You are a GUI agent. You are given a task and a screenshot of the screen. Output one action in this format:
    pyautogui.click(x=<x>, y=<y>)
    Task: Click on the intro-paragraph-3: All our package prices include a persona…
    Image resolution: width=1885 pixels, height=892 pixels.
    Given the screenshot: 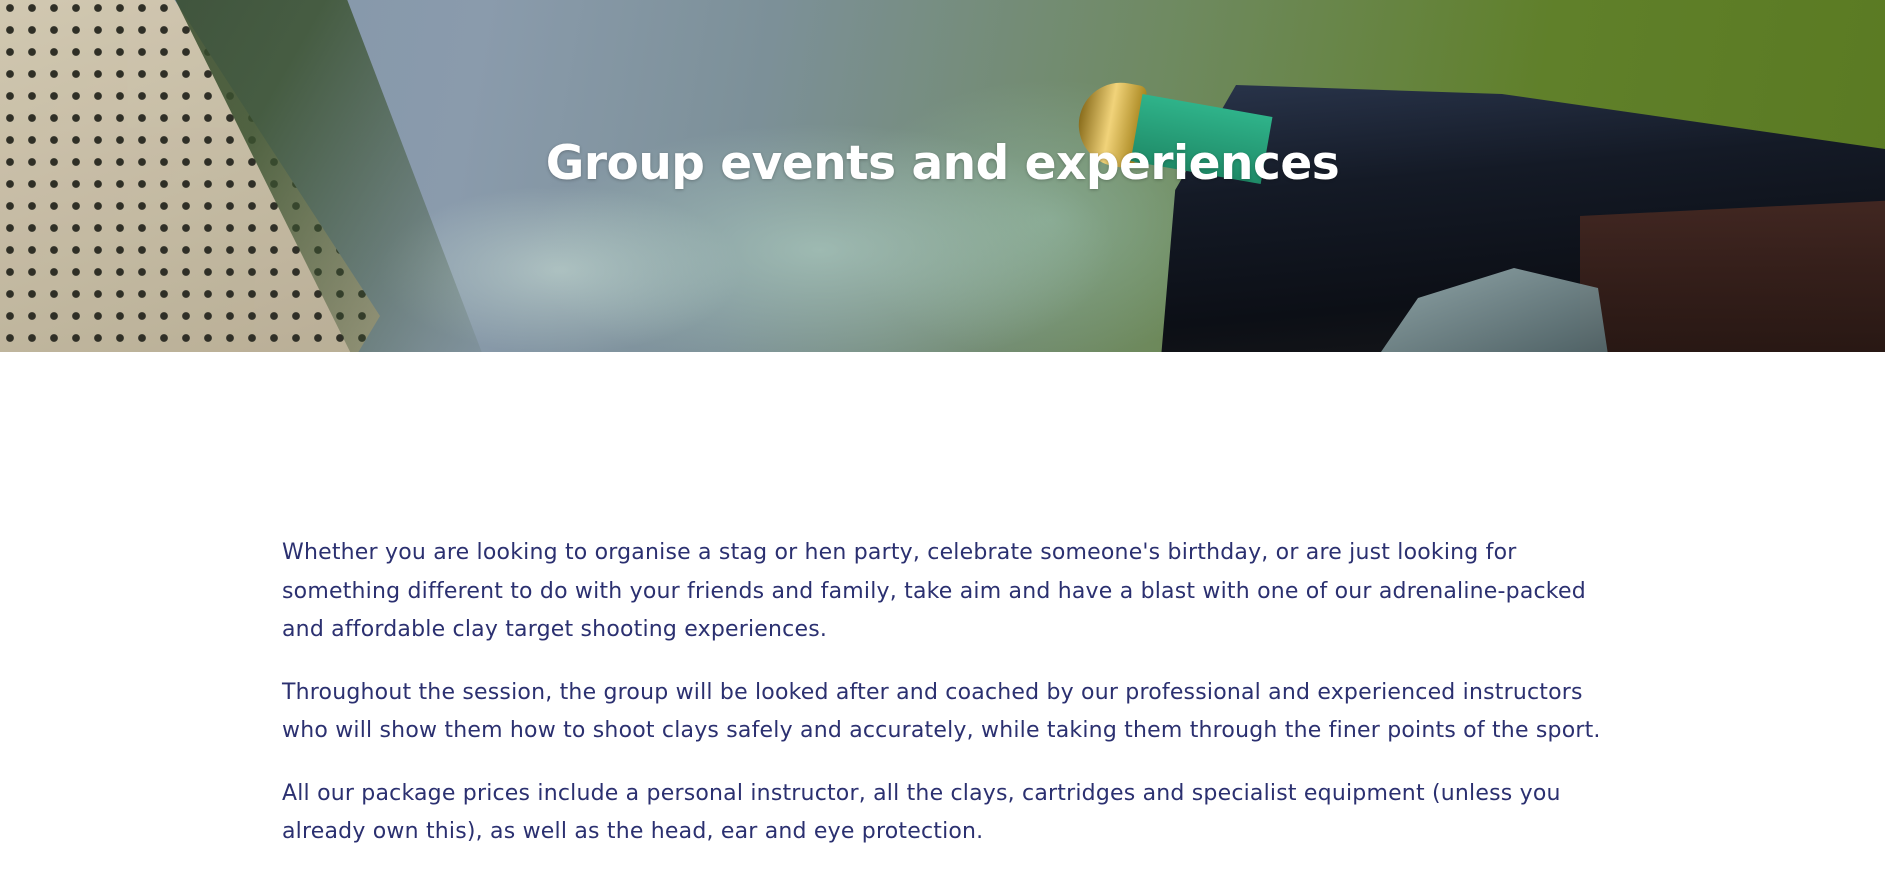 What is the action you would take?
    pyautogui.click(x=921, y=812)
    